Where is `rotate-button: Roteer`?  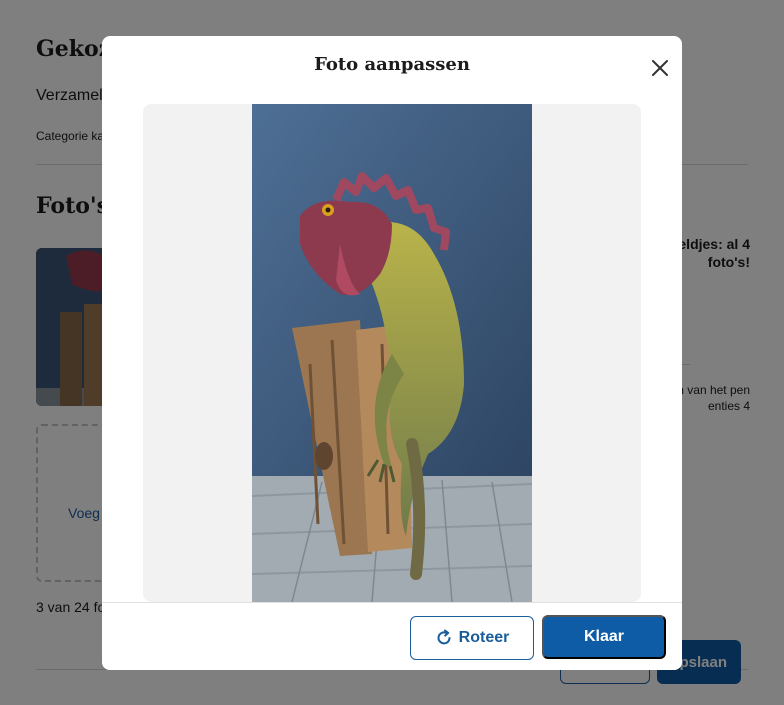 rotate-button: Roteer is located at coordinates (472, 638).